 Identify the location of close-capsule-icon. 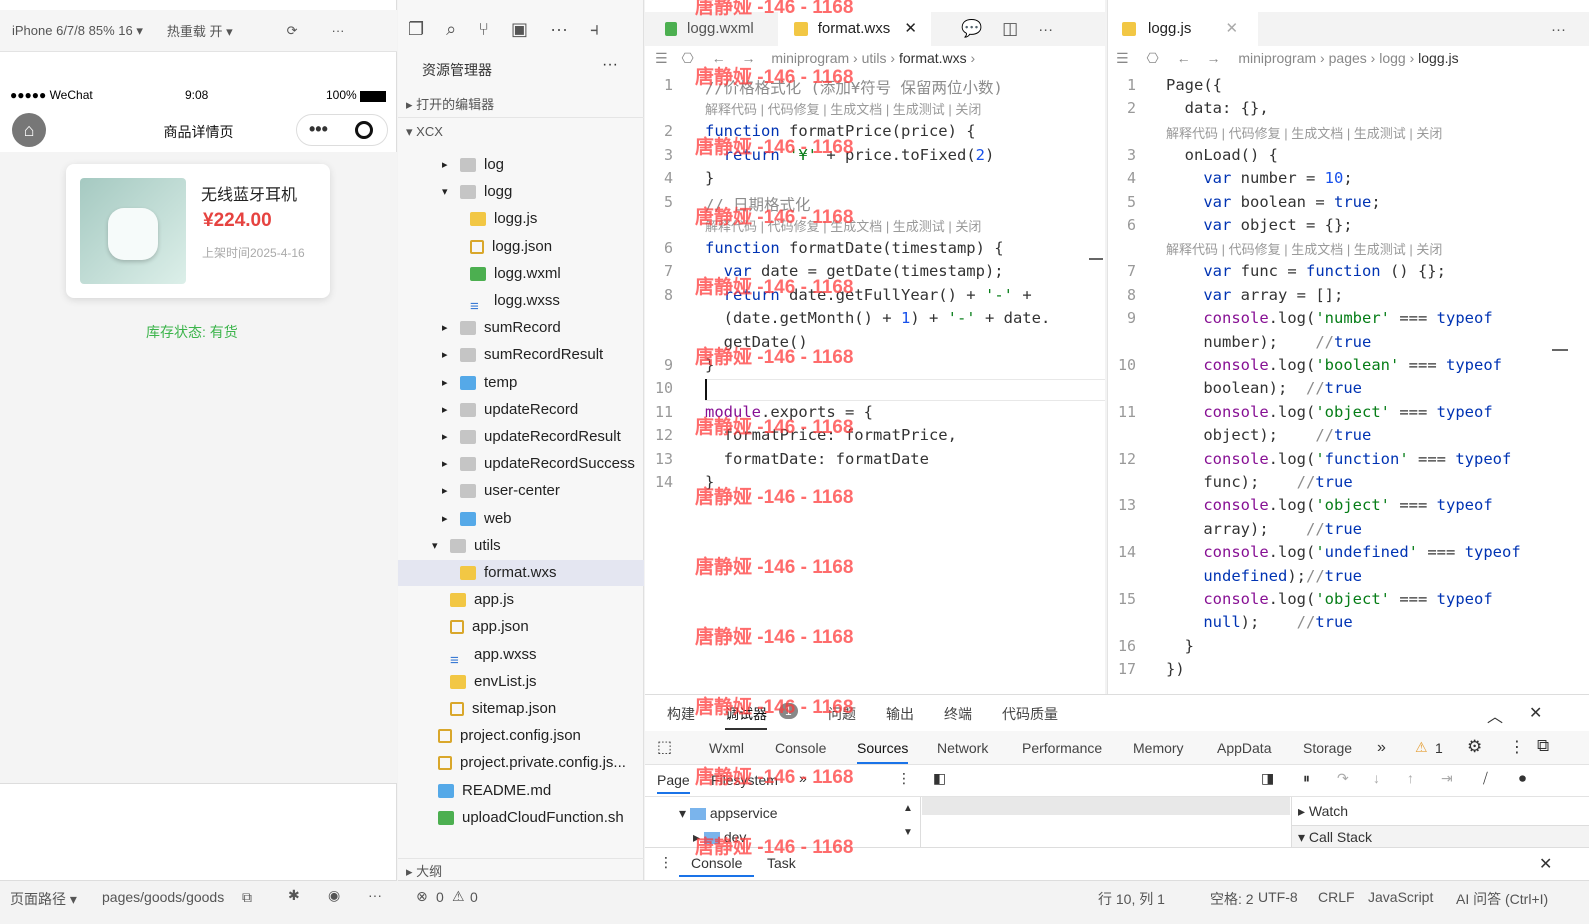
(364, 130).